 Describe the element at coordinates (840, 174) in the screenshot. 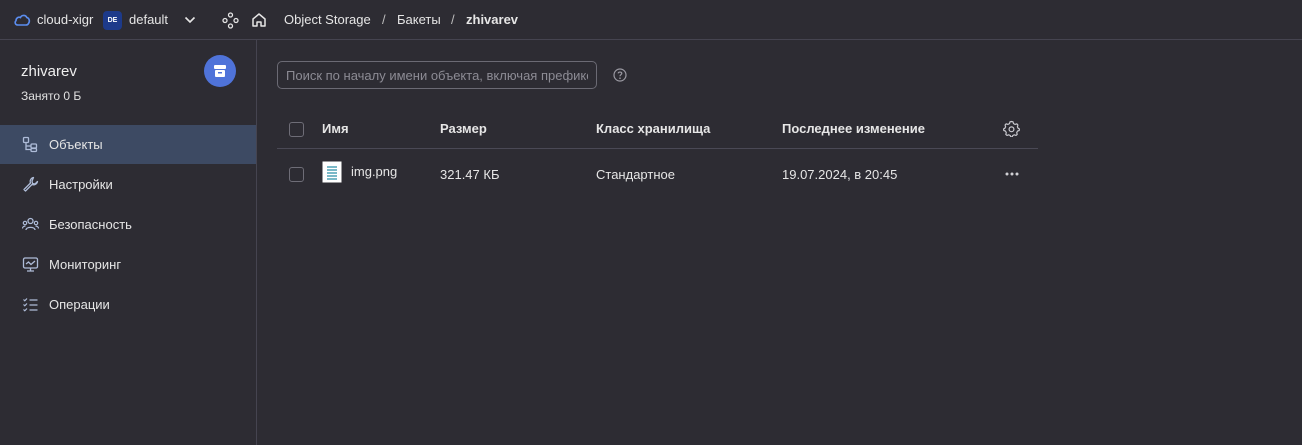

I see `file-modified: 19.07.2024, в 20:45` at that location.